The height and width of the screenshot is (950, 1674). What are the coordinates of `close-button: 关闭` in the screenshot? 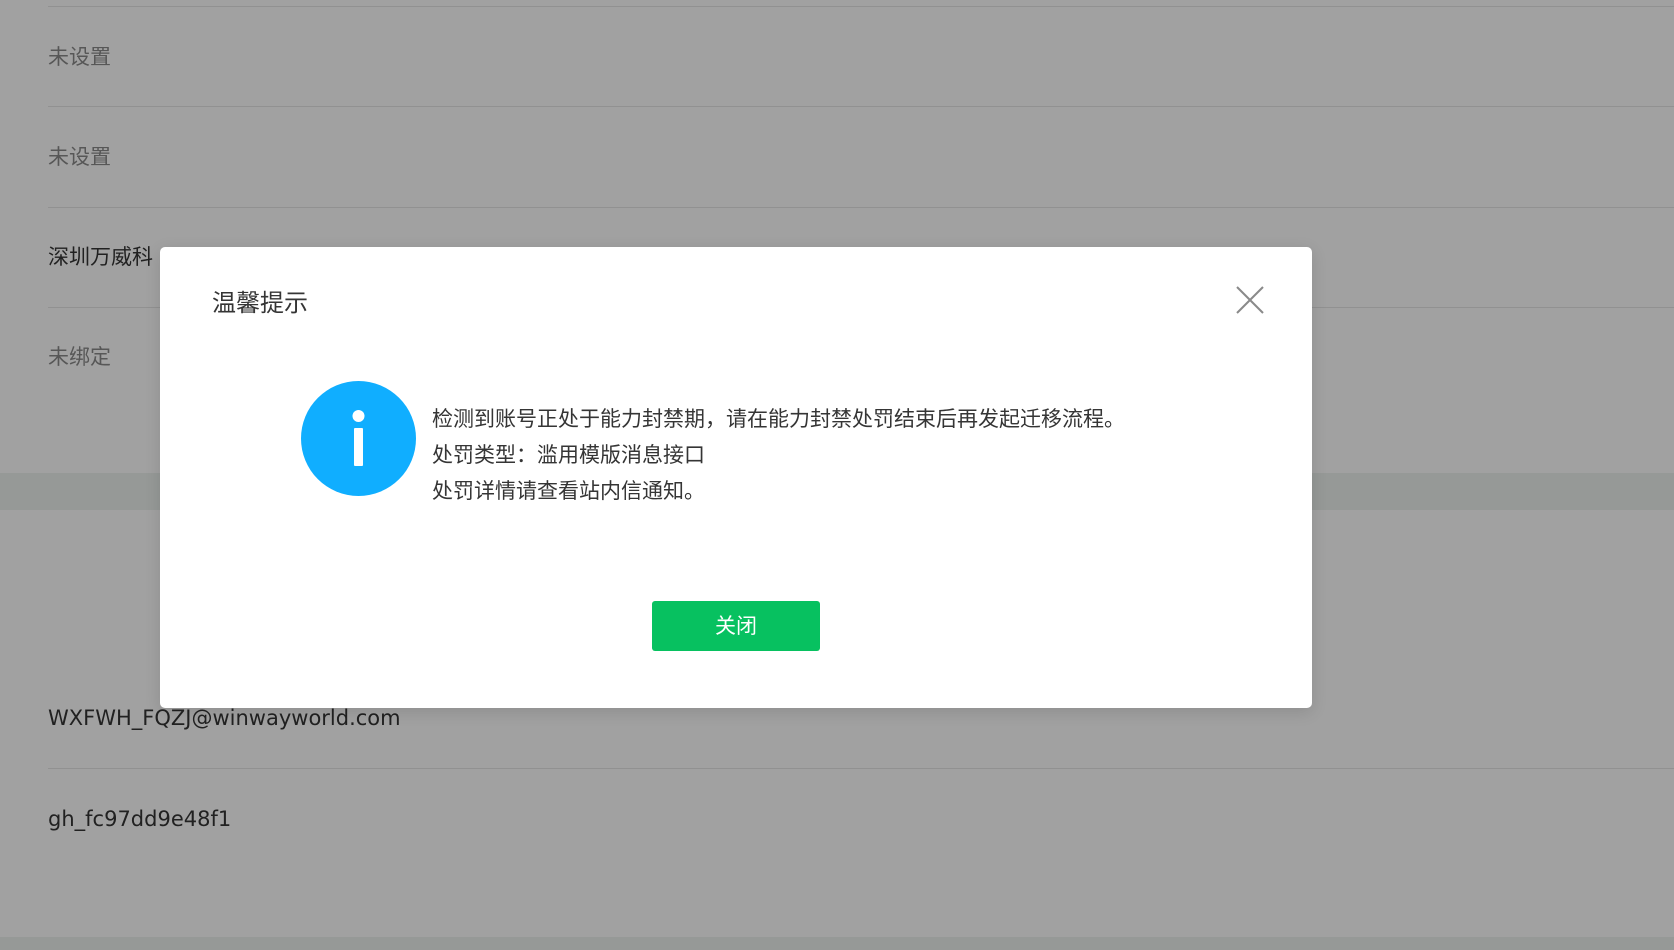 It's located at (736, 626).